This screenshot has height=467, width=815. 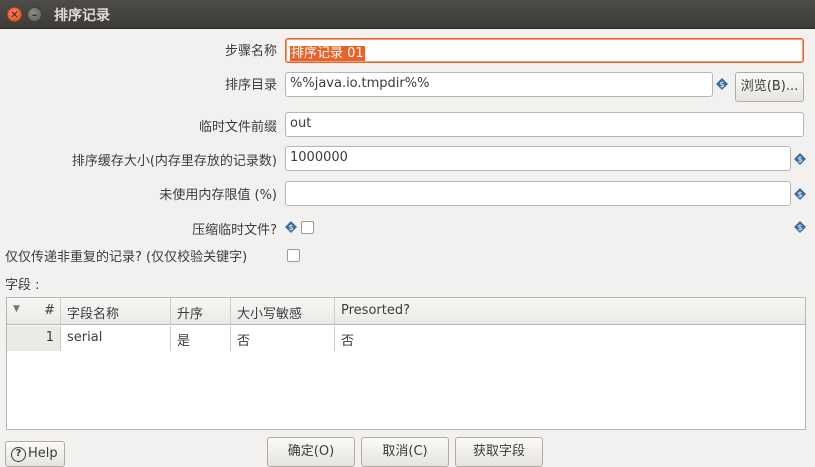 What do you see at coordinates (237, 127) in the screenshot?
I see `tmp-prefix-label: 临时文件前缀` at bounding box center [237, 127].